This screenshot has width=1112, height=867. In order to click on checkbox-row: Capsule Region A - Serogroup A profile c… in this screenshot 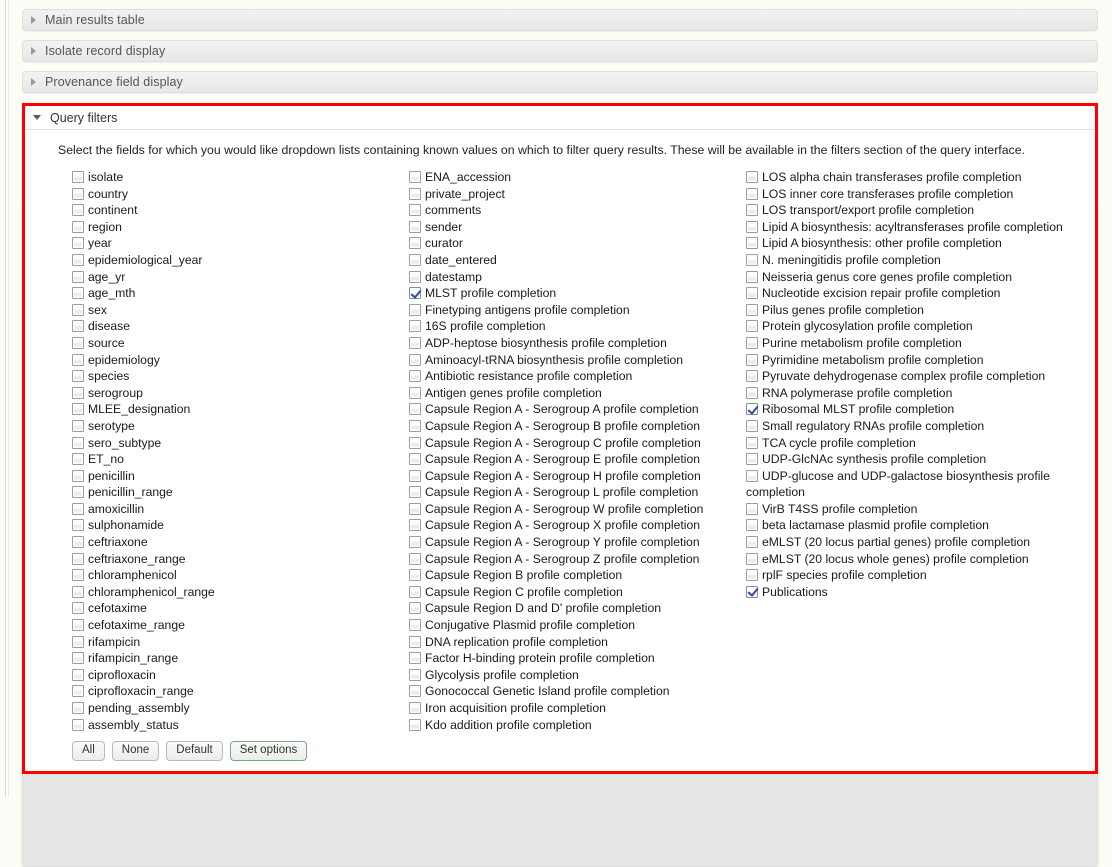, I will do `click(574, 409)`.